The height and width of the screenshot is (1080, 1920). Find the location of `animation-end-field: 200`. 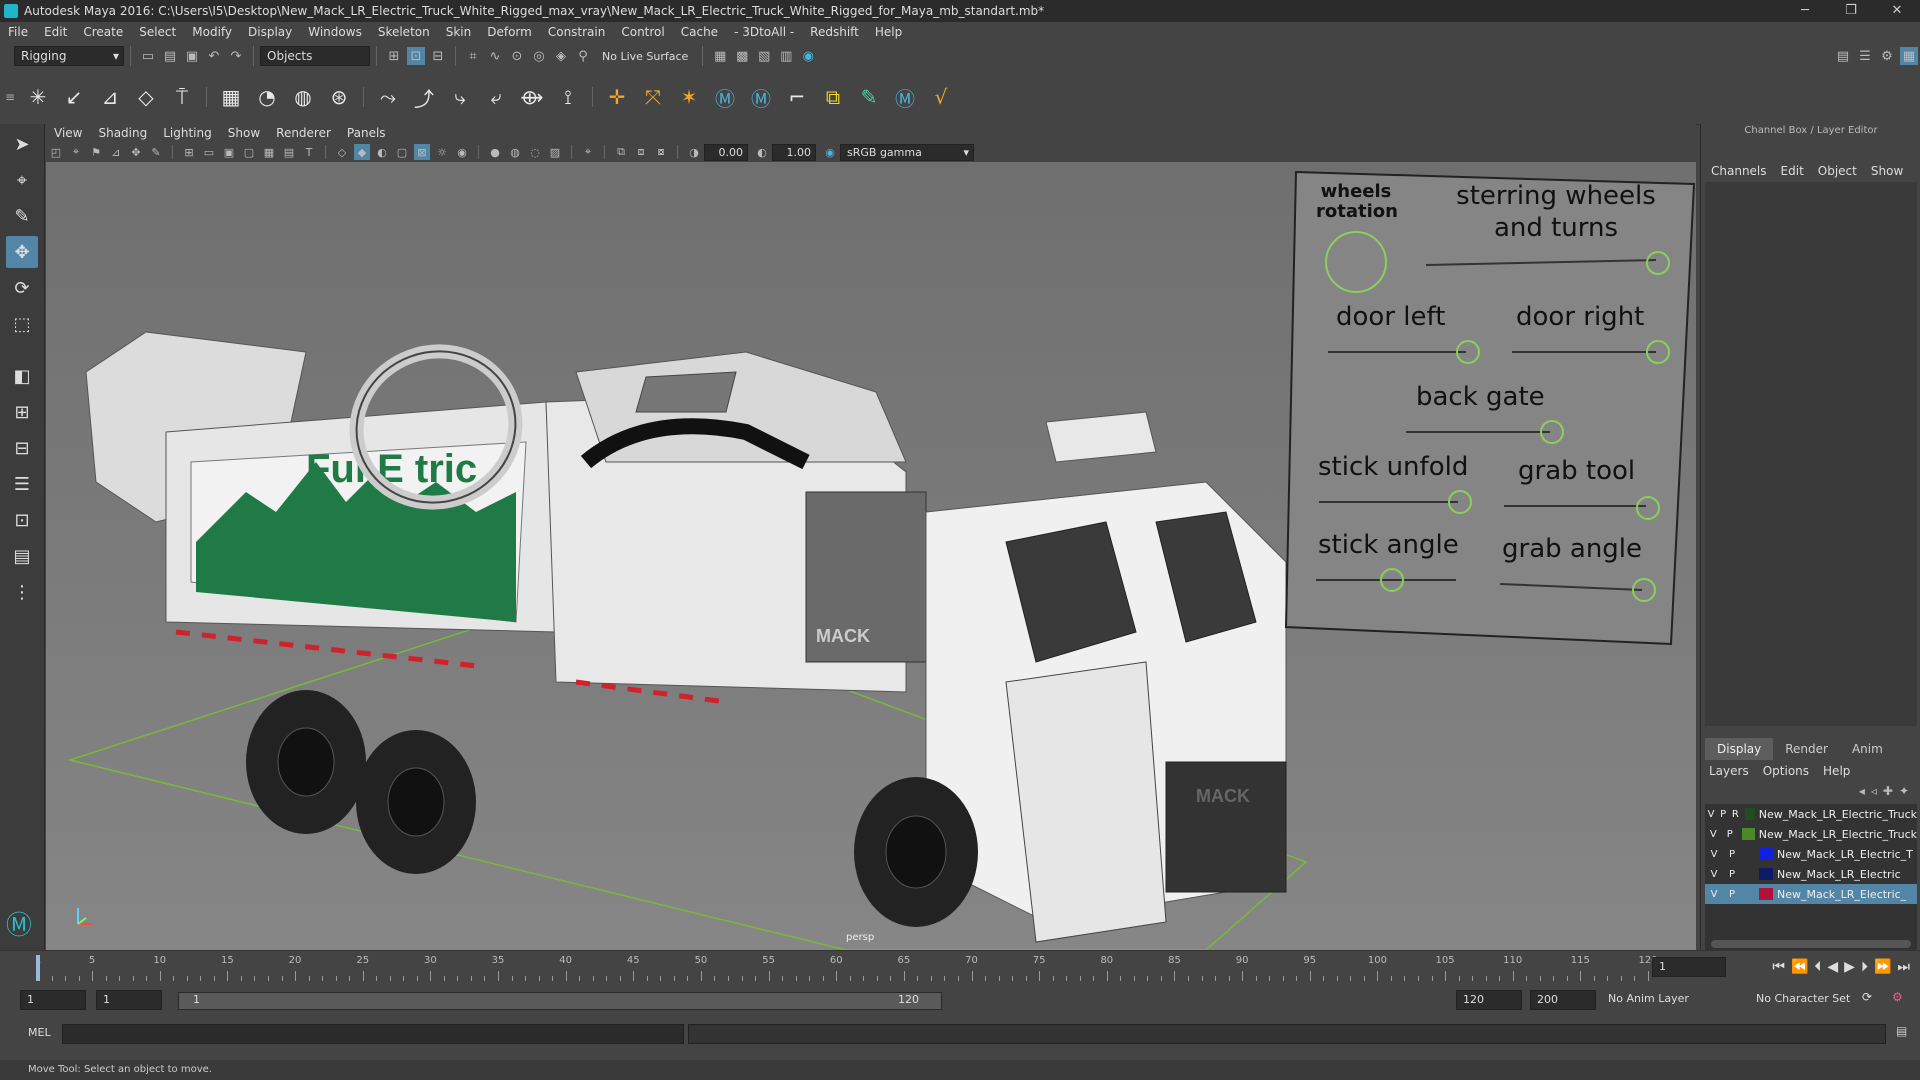

animation-end-field: 200 is located at coordinates (1563, 1000).